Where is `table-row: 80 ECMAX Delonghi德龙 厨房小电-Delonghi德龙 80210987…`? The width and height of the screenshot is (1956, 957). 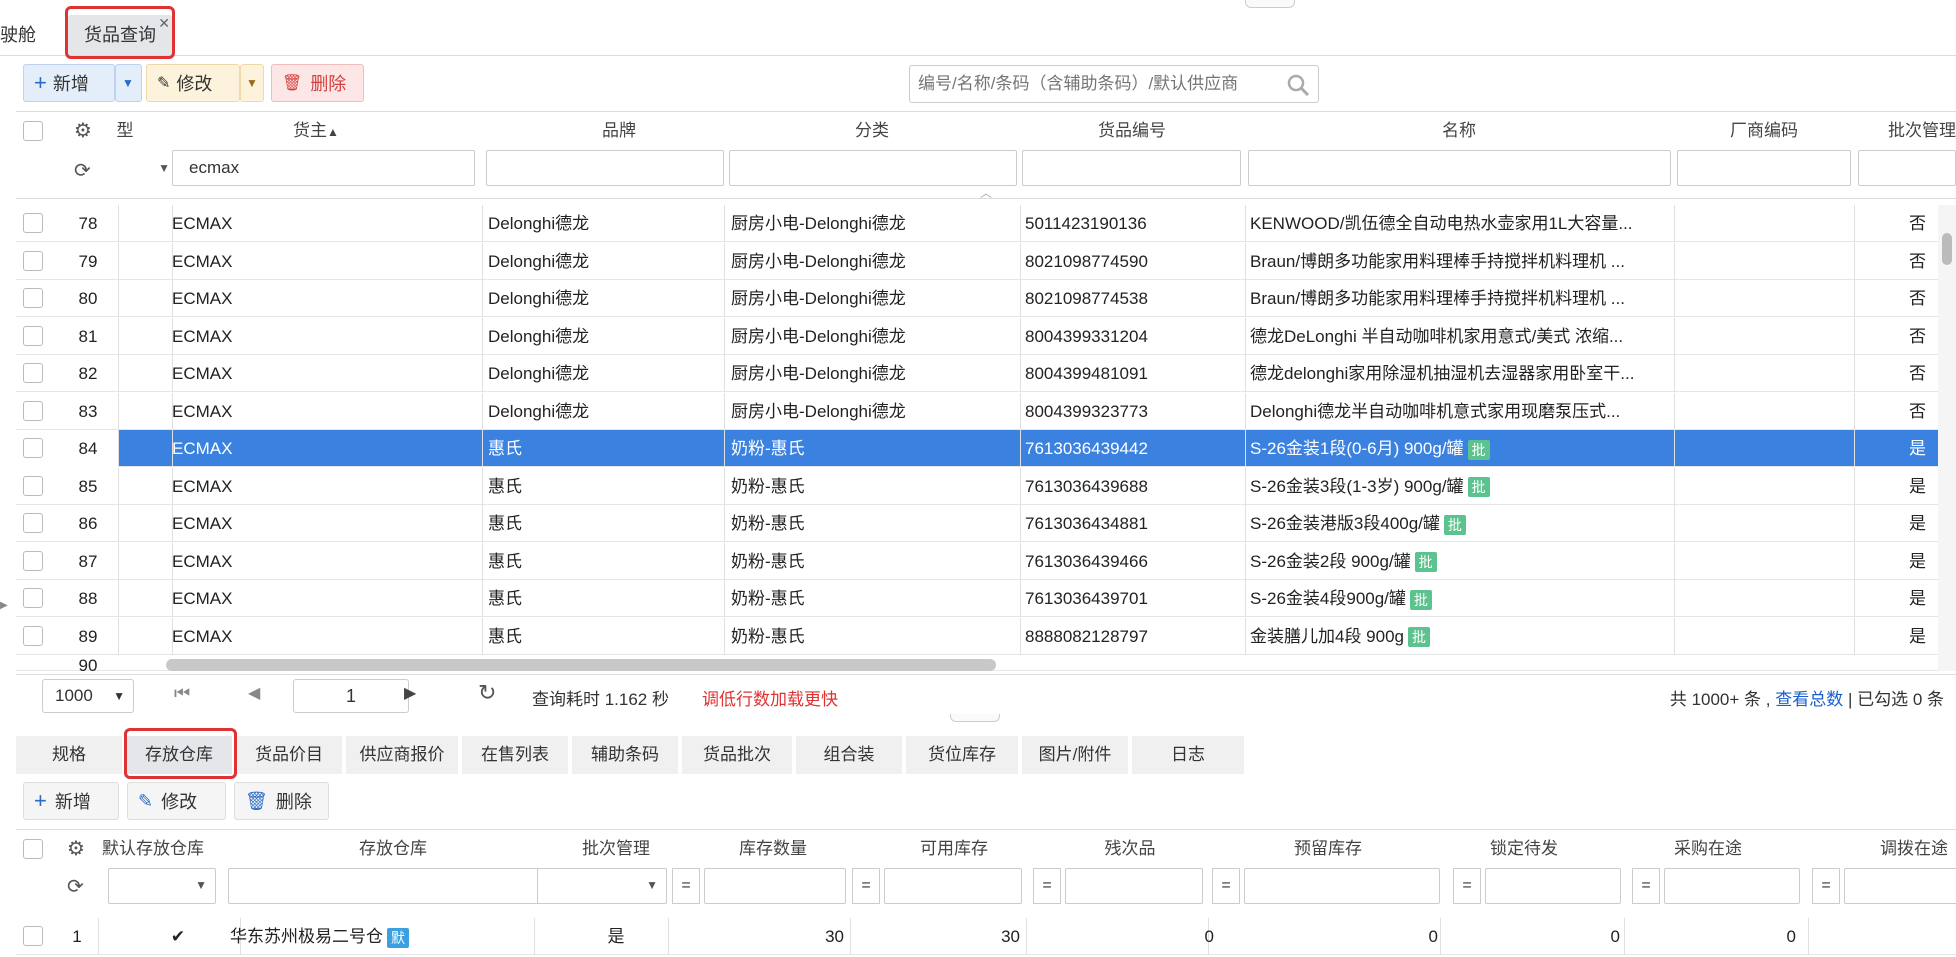 table-row: 80 ECMAX Delonghi德龙 厨房小电-Delonghi德龙 80210987… is located at coordinates (978, 298).